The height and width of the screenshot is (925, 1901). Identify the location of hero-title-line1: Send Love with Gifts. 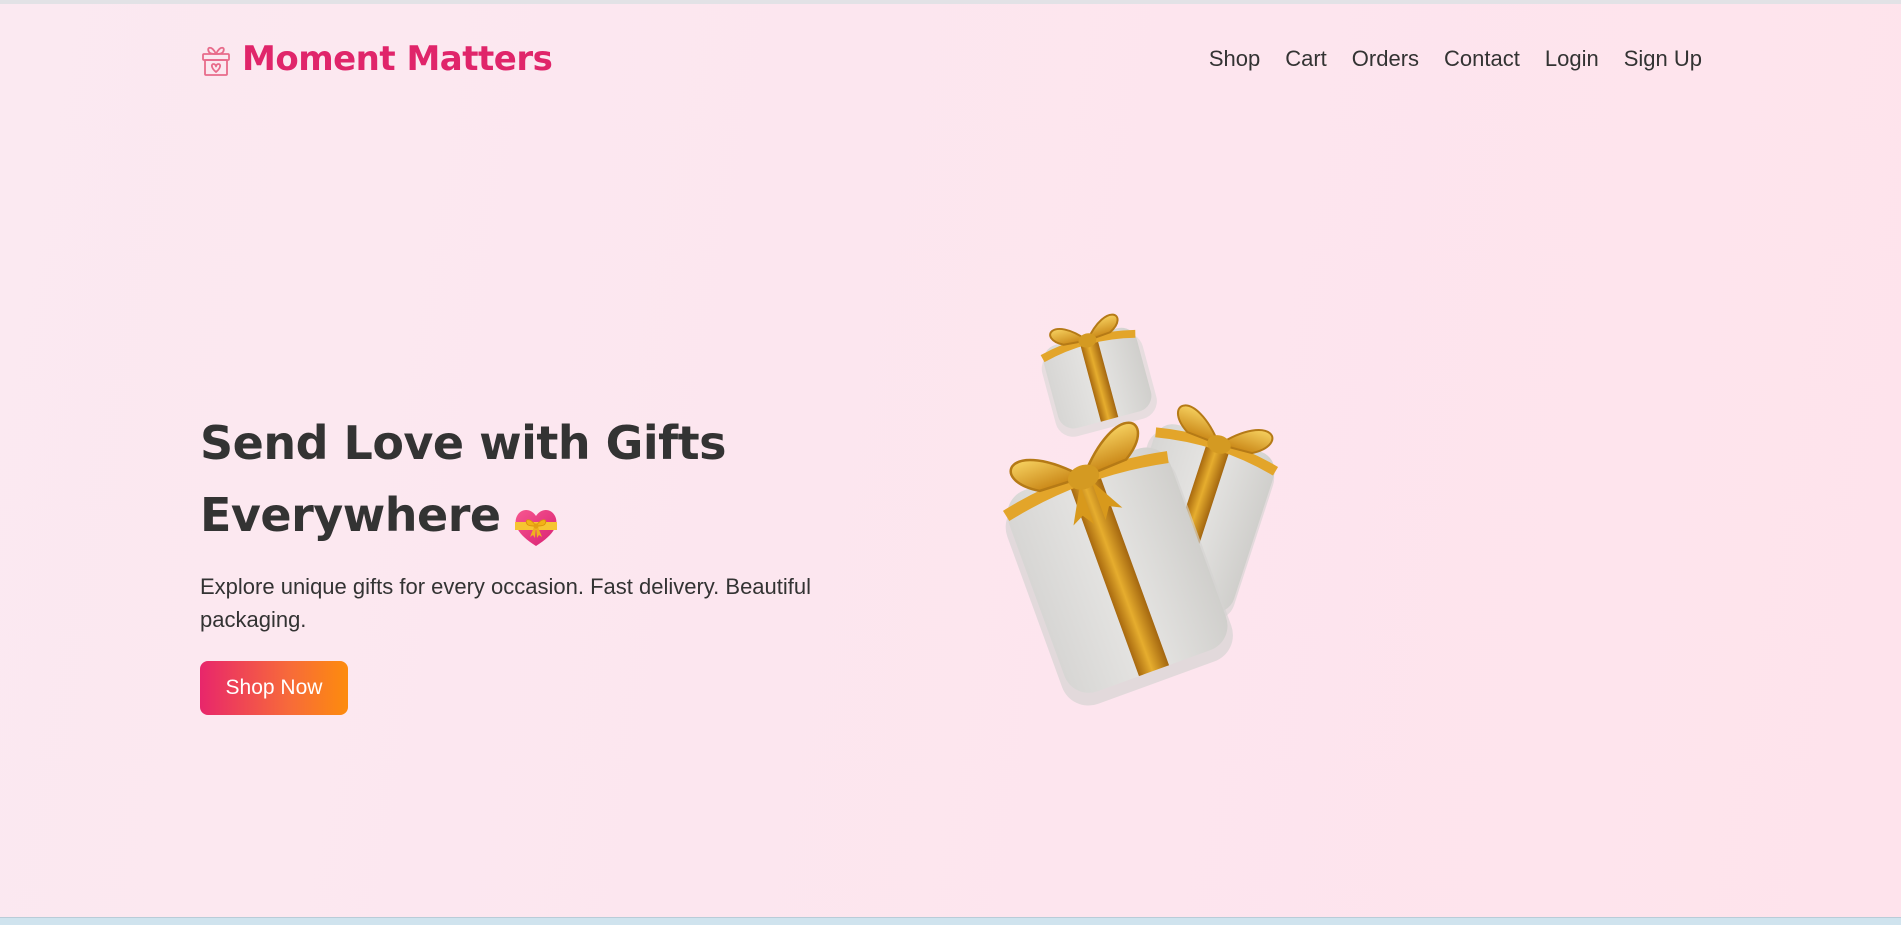
(463, 443).